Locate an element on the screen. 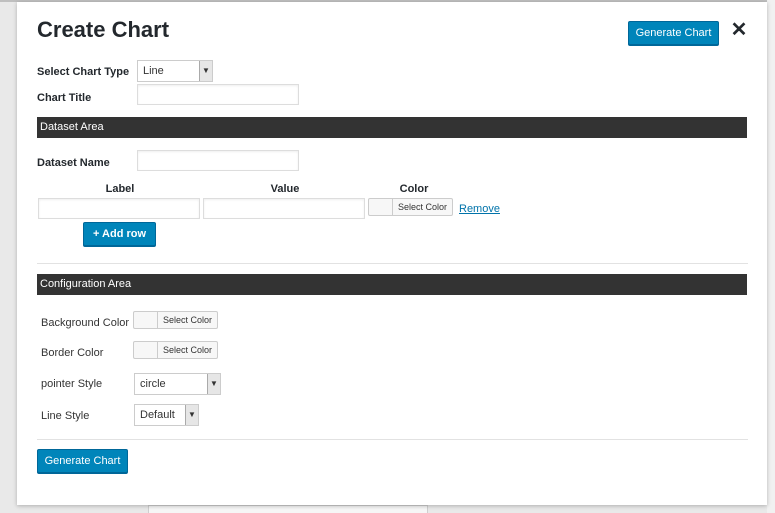  dataset-name-label: Dataset Name is located at coordinates (73, 163).